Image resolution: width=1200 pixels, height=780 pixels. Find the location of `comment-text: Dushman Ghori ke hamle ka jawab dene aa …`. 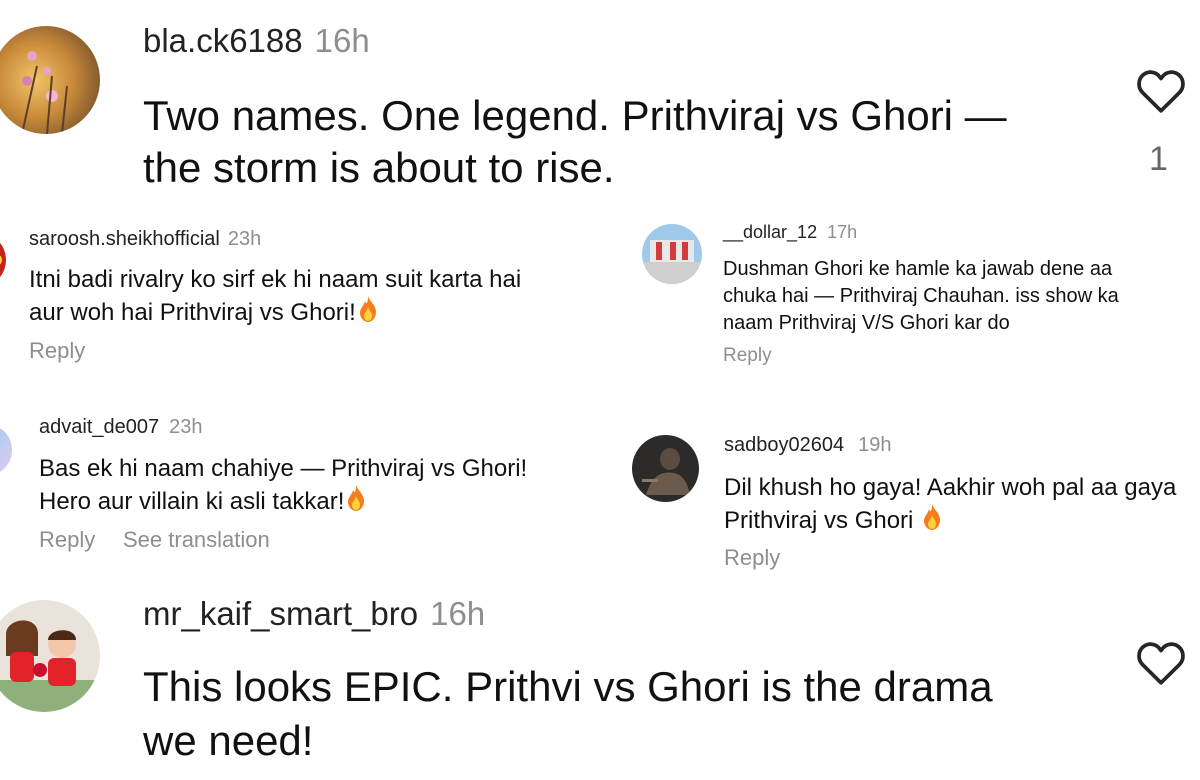

comment-text: Dushman Ghori ke hamle ka jawab dene aa … is located at coordinates (958, 296).